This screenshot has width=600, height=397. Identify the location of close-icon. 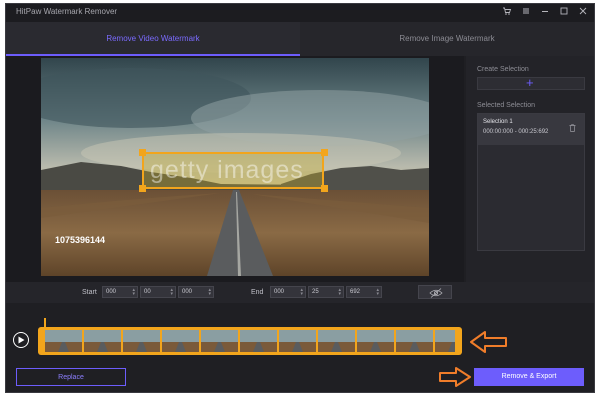
(583, 12).